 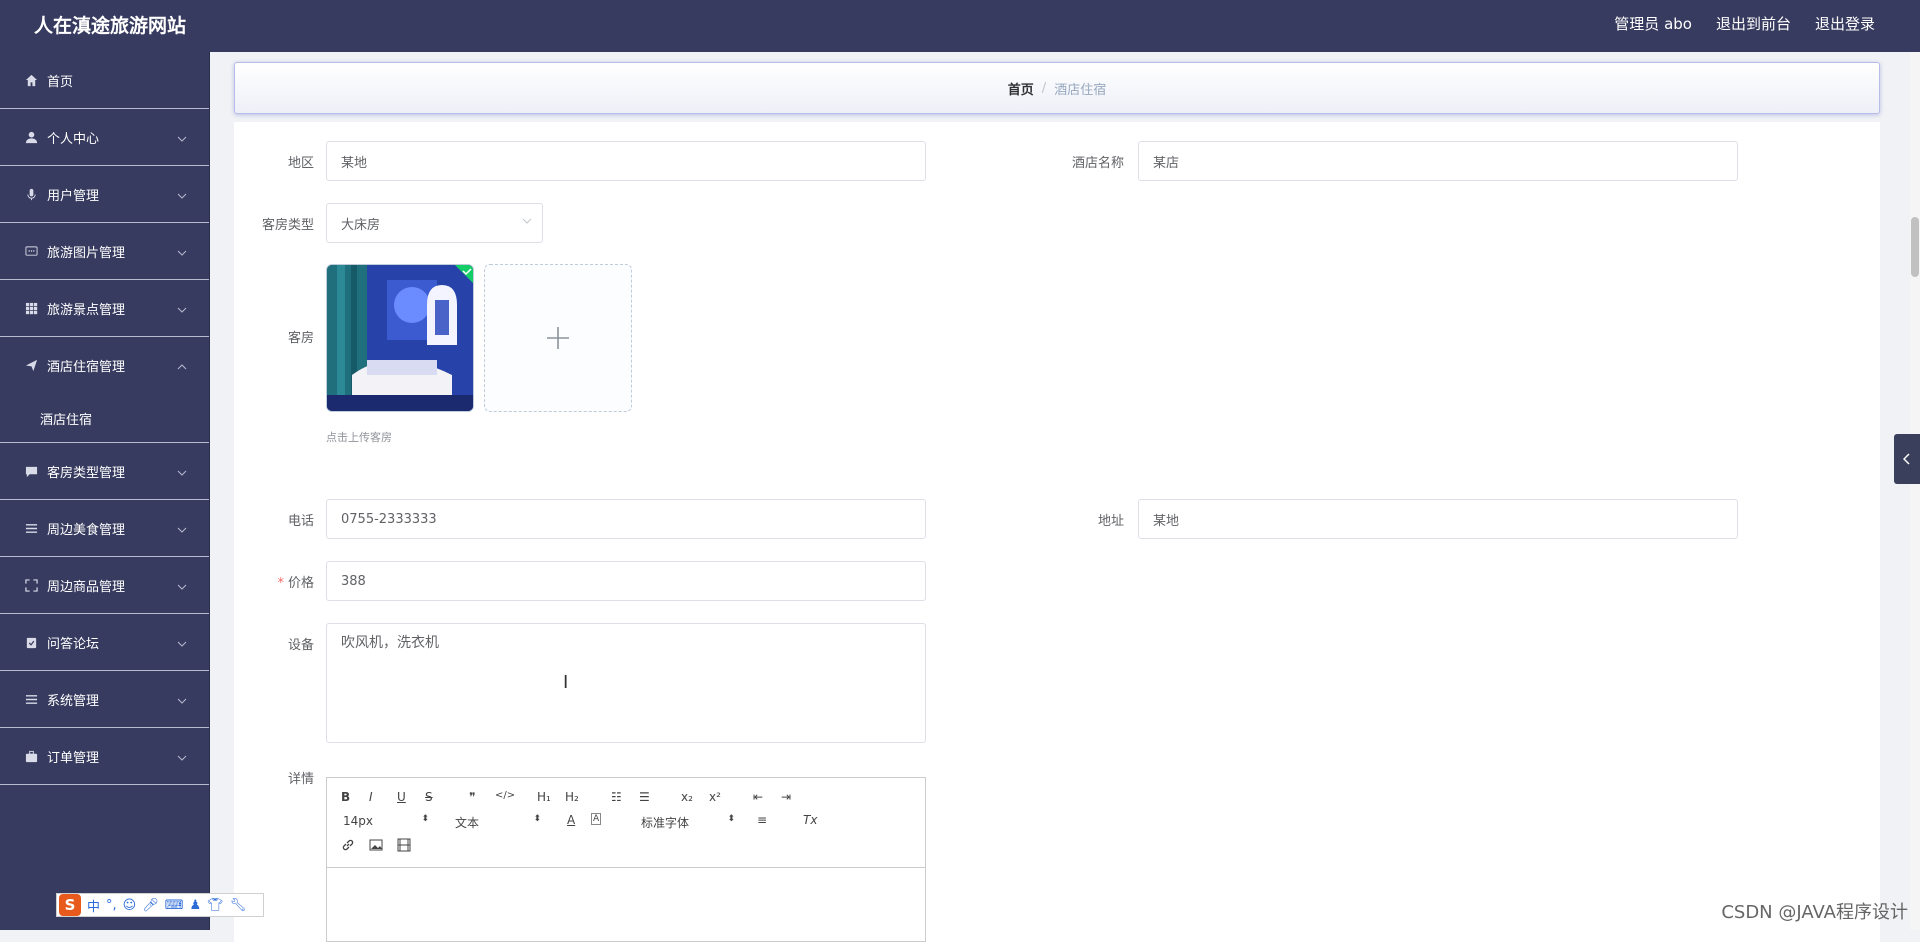 What do you see at coordinates (371, 797) in the screenshot?
I see `italic-button: I` at bounding box center [371, 797].